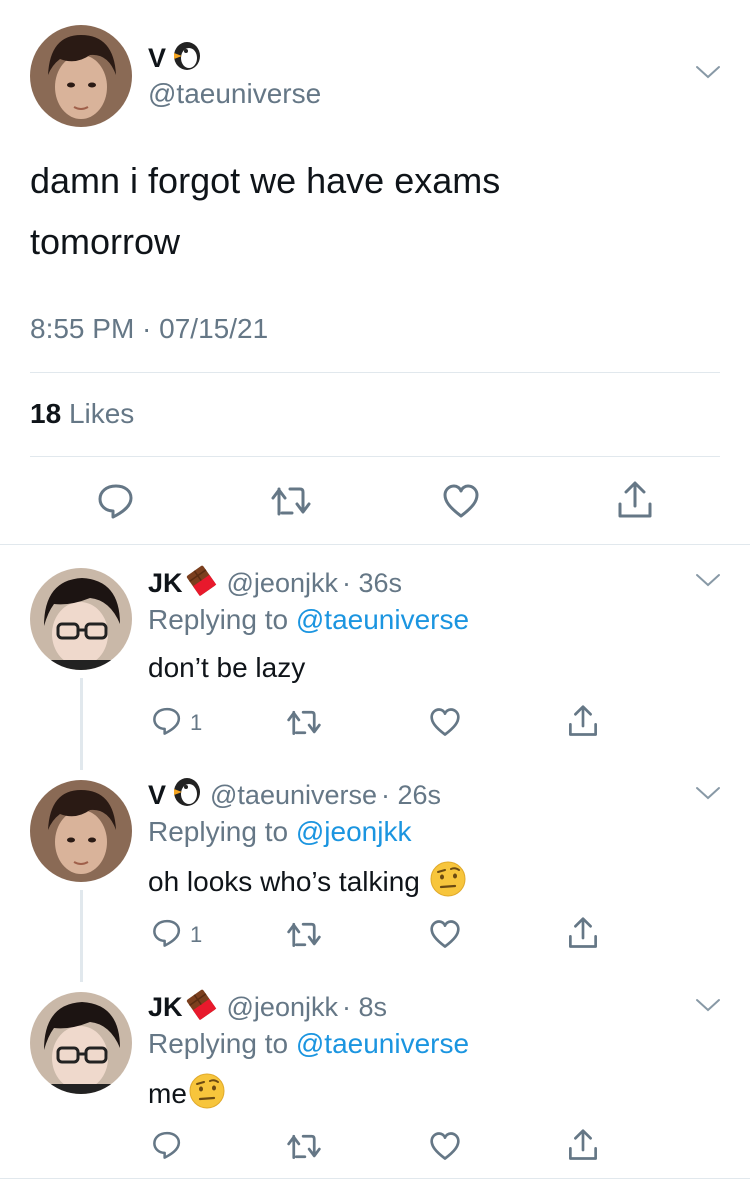 The image size is (750, 1181). What do you see at coordinates (227, 667) in the screenshot?
I see `reply-text: don’t be lazy` at bounding box center [227, 667].